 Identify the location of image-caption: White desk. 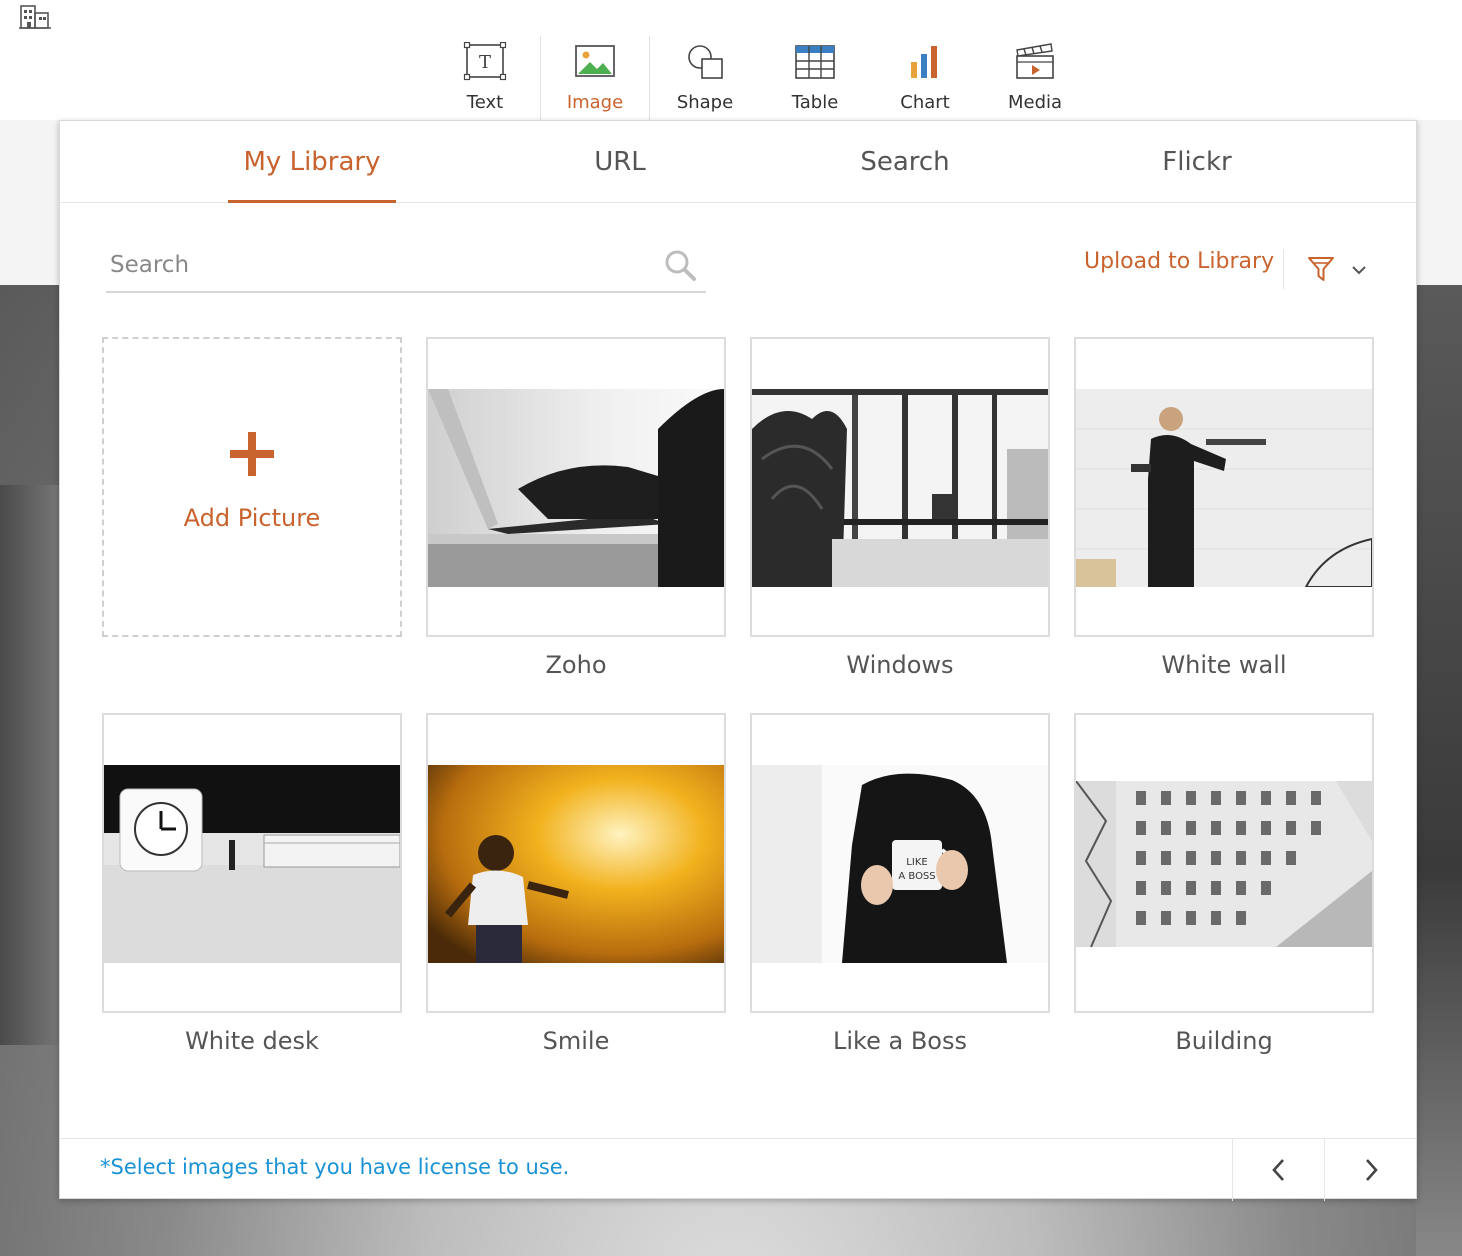
(252, 1041).